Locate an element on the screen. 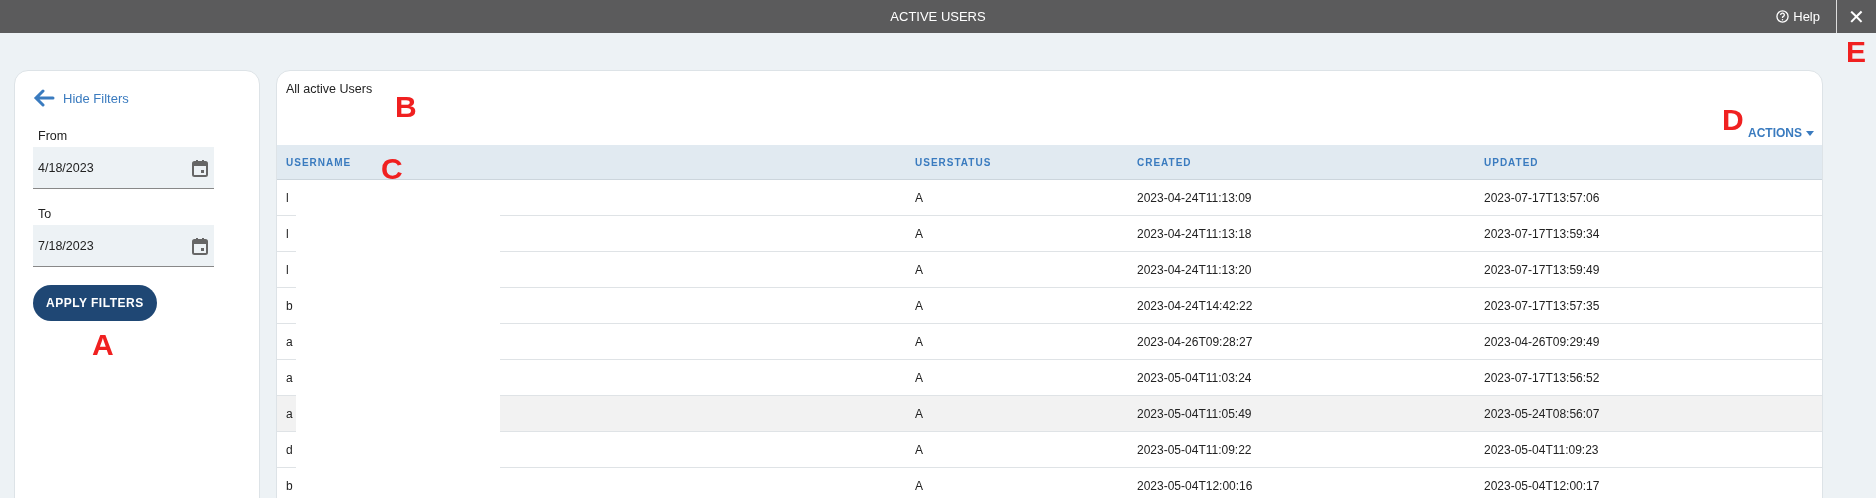 This screenshot has width=1876, height=498. table-cell: 2023-04-26T09:29:49 is located at coordinates (1648, 342).